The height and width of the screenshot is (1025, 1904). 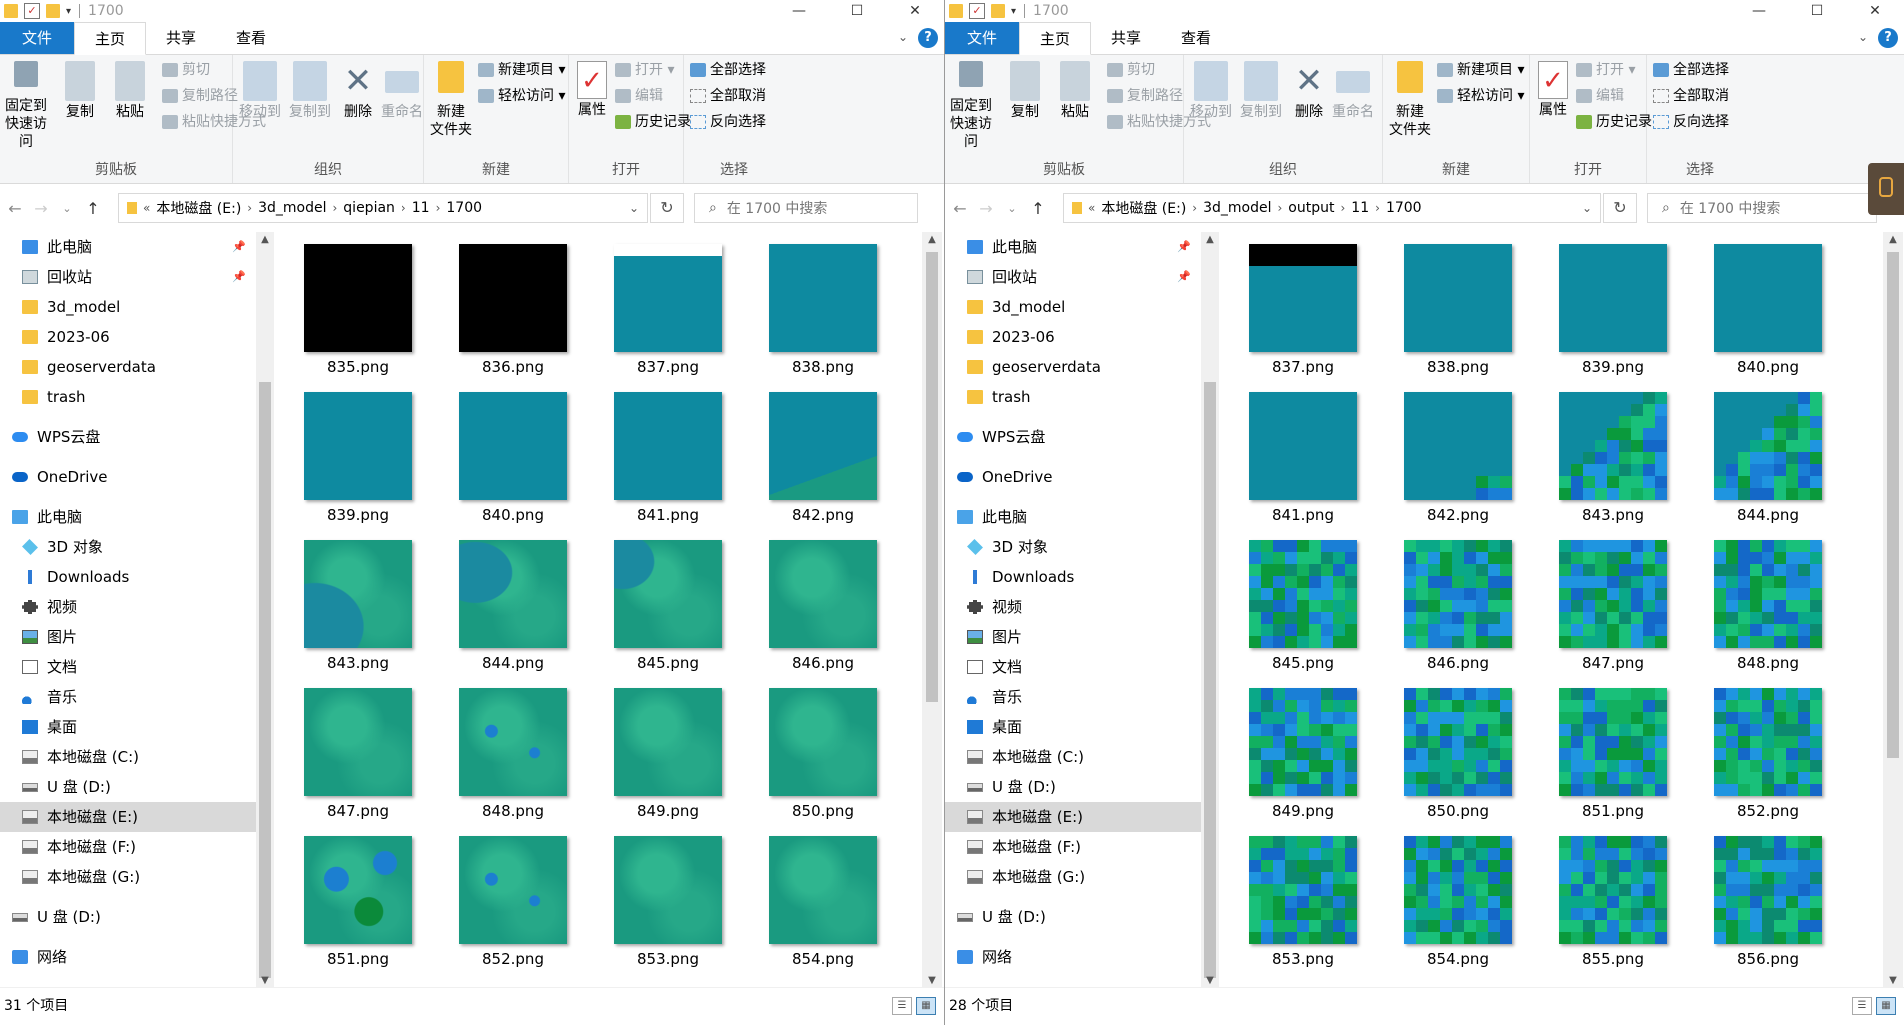 What do you see at coordinates (402, 91) in the screenshot?
I see `rename-button: 重命名` at bounding box center [402, 91].